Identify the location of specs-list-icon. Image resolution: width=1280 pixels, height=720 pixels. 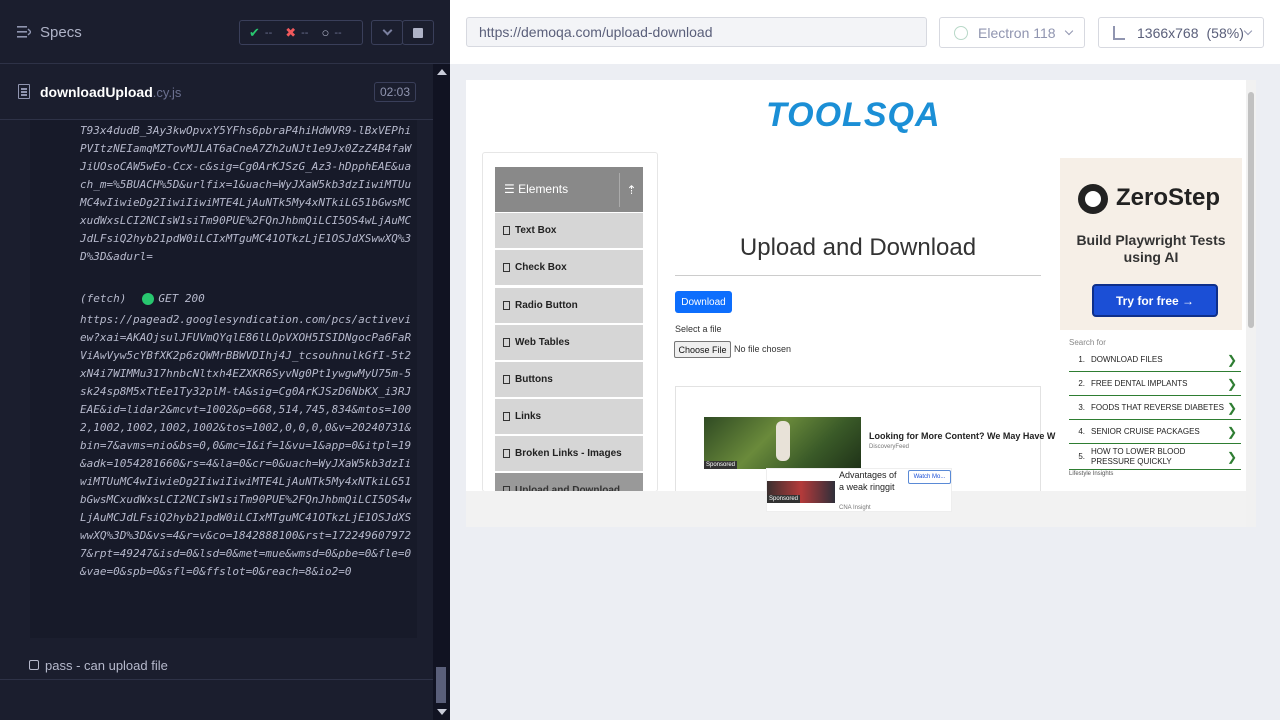
(24, 32).